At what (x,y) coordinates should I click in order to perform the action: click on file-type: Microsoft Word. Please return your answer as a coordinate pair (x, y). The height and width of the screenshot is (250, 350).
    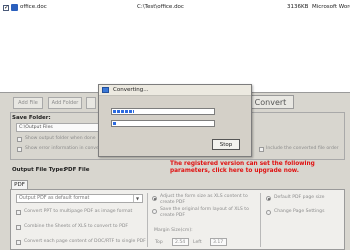
    Looking at the image, I should click on (331, 7).